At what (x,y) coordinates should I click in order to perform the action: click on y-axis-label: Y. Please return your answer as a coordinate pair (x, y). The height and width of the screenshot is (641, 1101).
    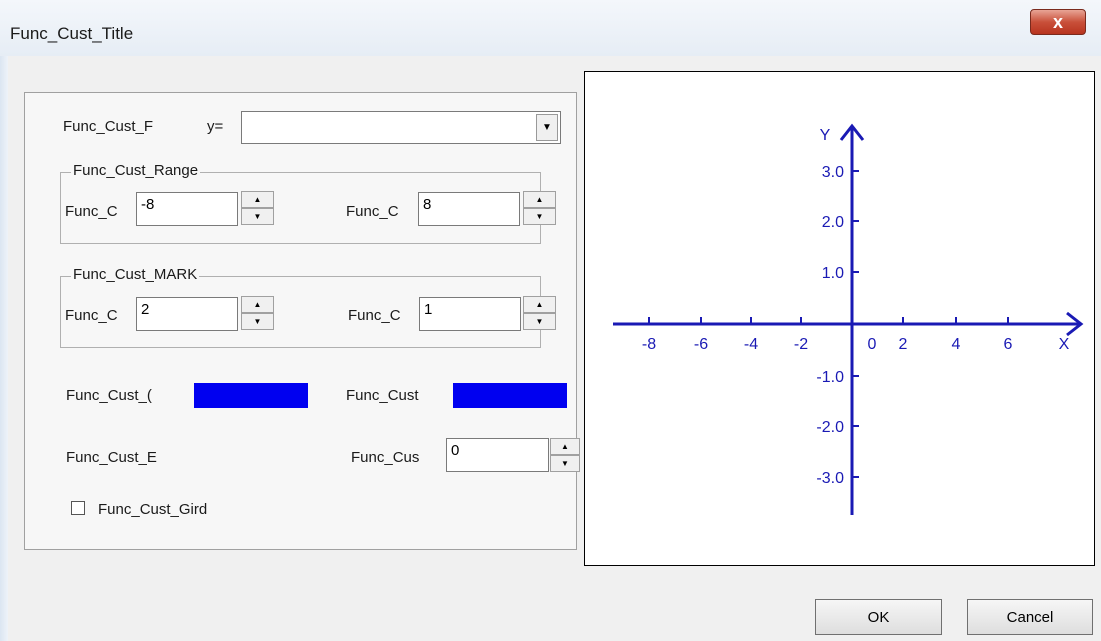
    Looking at the image, I should click on (825, 135).